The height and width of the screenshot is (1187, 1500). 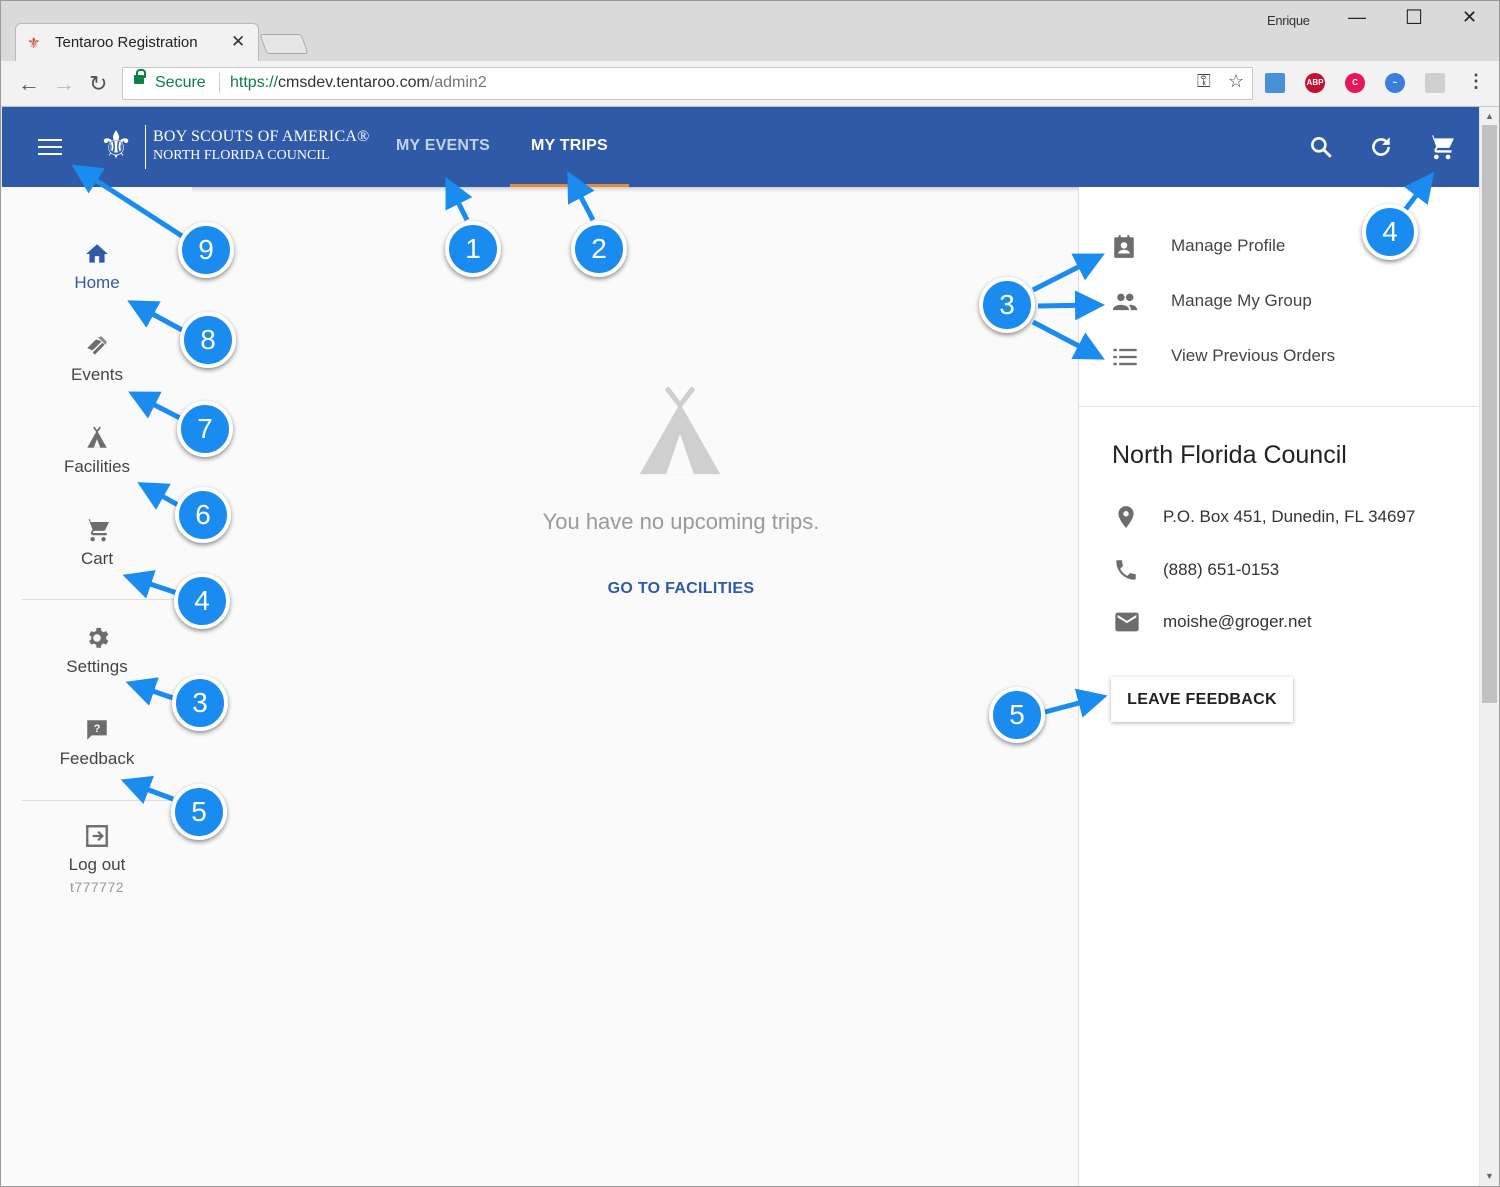 What do you see at coordinates (284, 44) in the screenshot?
I see `new-tab-button` at bounding box center [284, 44].